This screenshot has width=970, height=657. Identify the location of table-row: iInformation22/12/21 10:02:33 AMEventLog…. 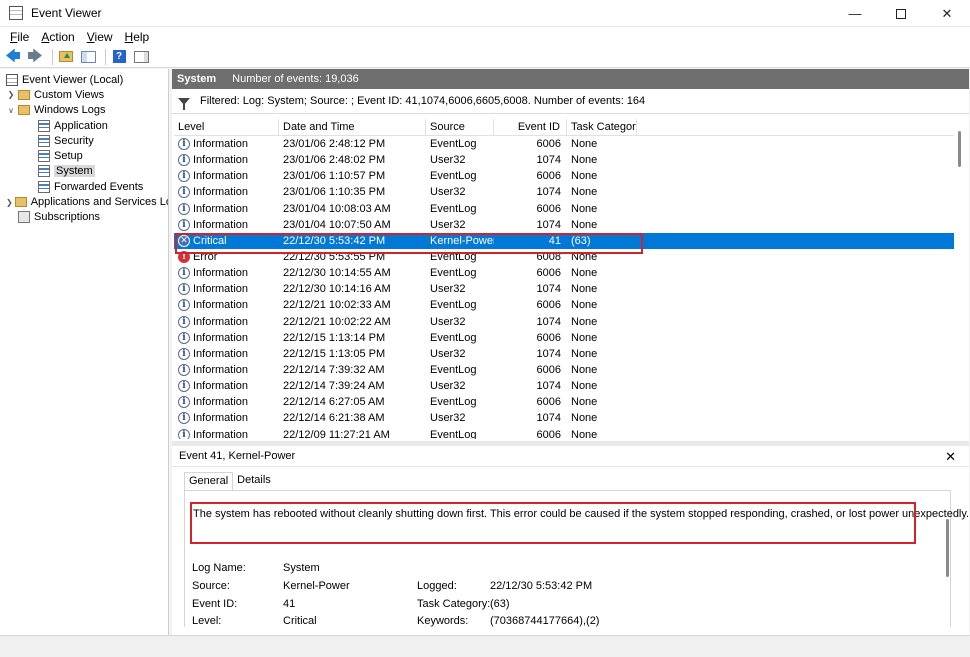
(565, 305).